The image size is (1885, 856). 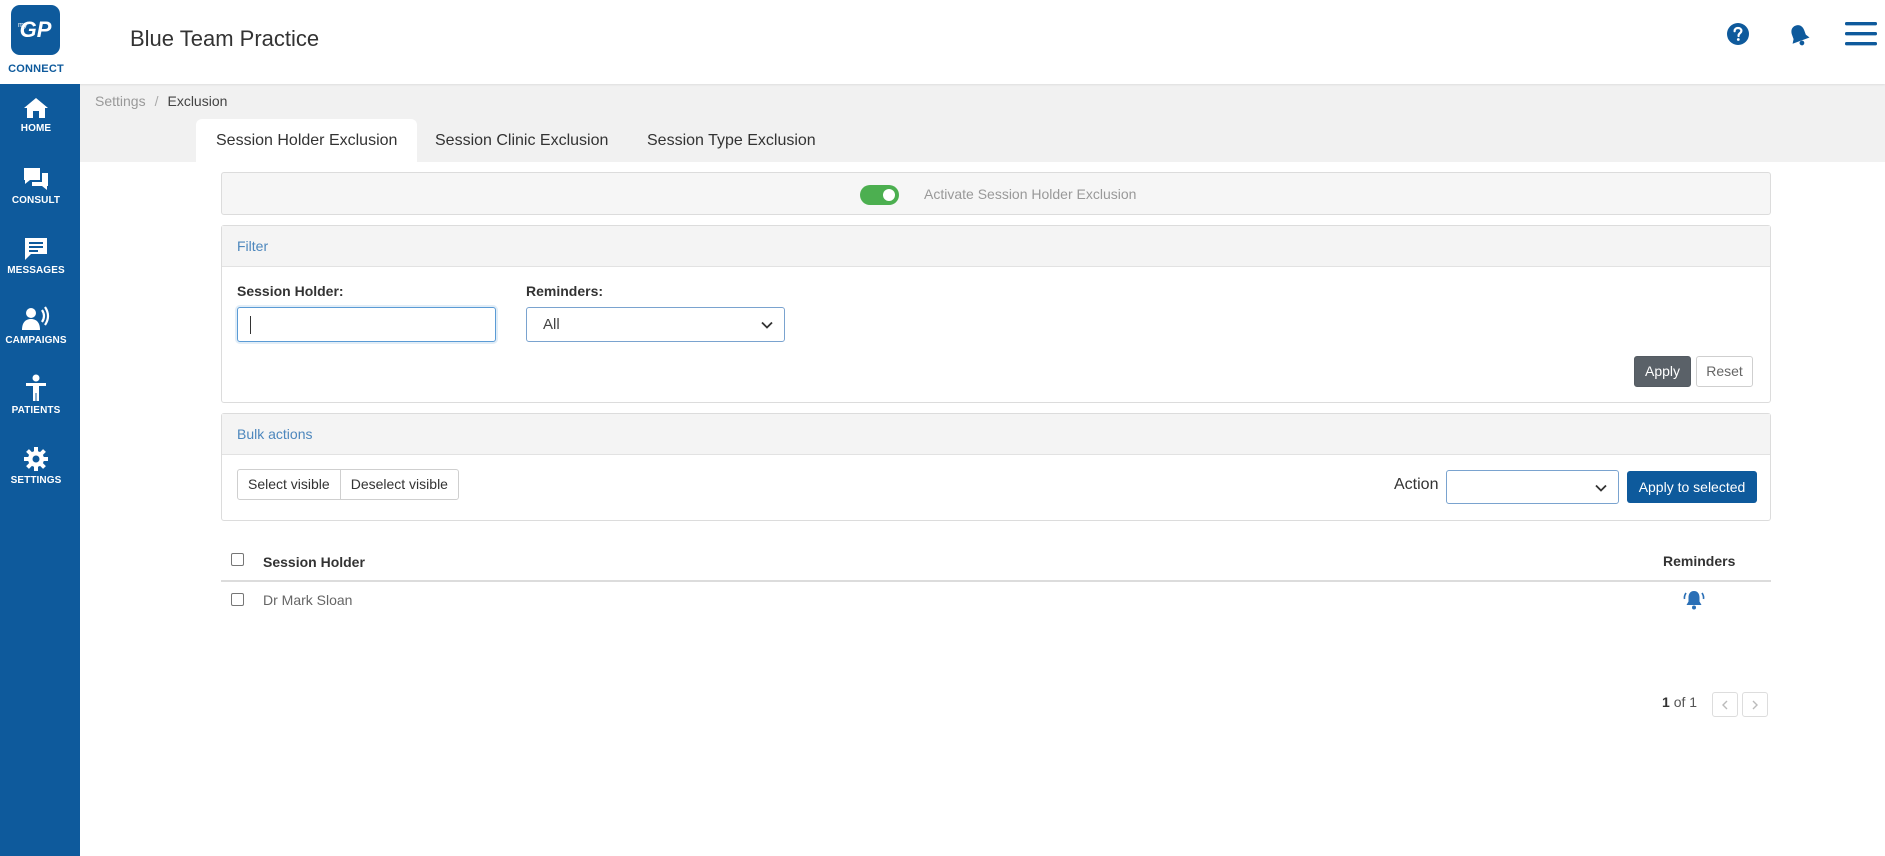 I want to click on apply-to-selected-button: Apply to selected, so click(x=1692, y=487).